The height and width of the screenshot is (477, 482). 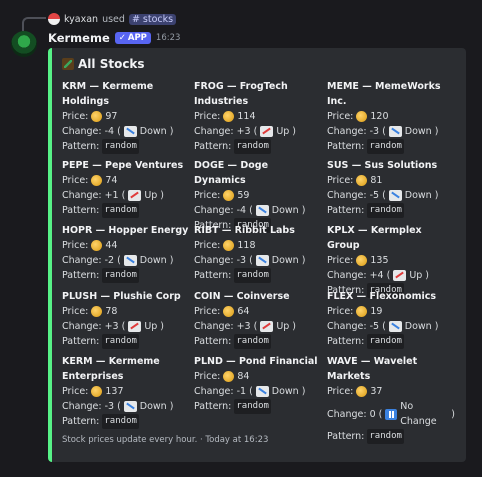 I want to click on price-line: Price: 135, so click(x=391, y=260).